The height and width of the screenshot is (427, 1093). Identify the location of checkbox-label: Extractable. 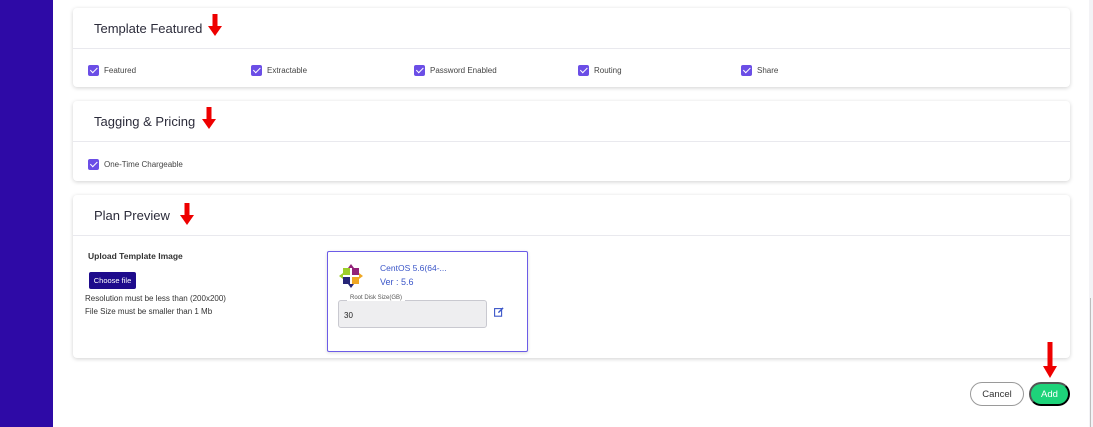
(287, 70).